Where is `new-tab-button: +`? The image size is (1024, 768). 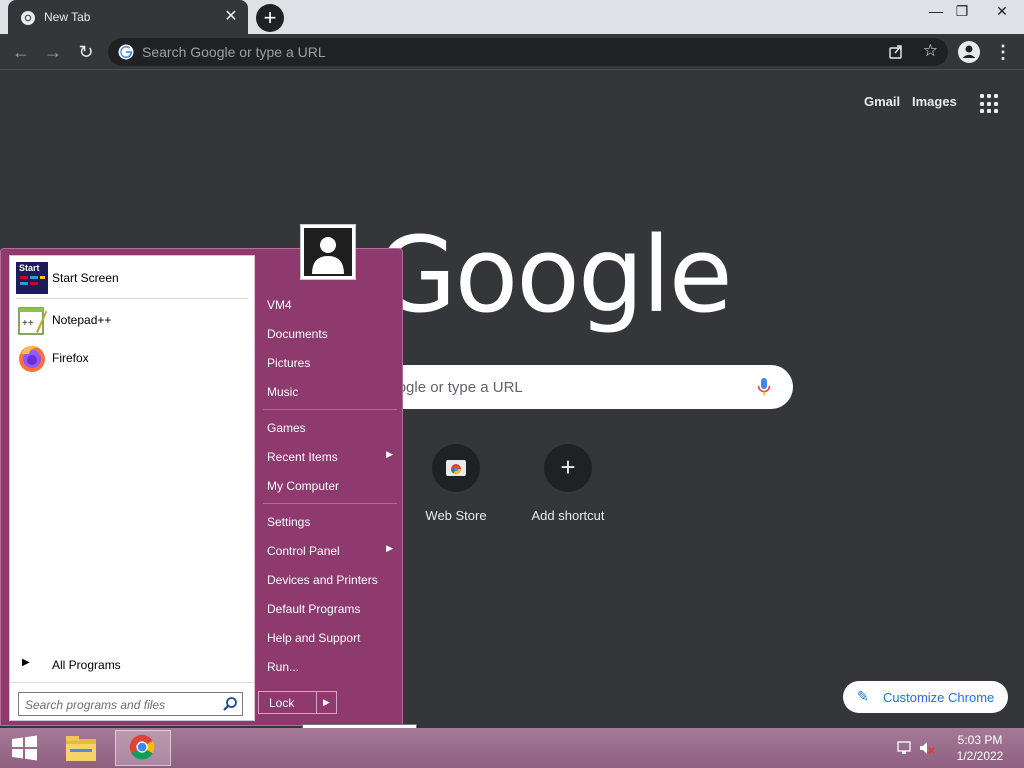 new-tab-button: + is located at coordinates (270, 18).